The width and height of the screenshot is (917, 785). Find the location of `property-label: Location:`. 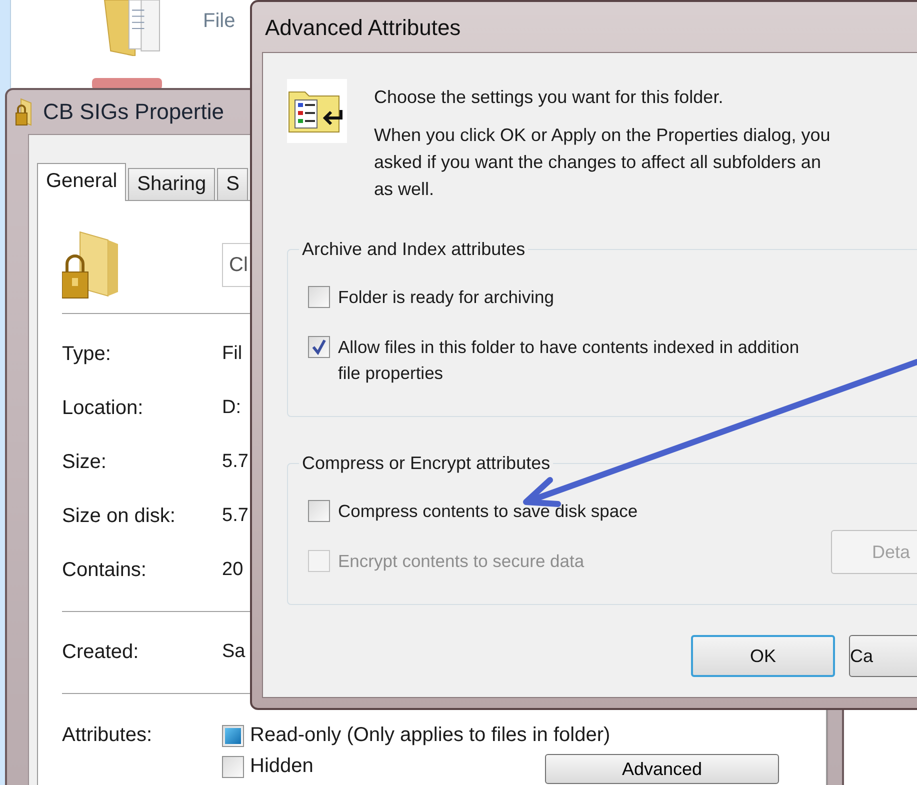

property-label: Location: is located at coordinates (103, 409).